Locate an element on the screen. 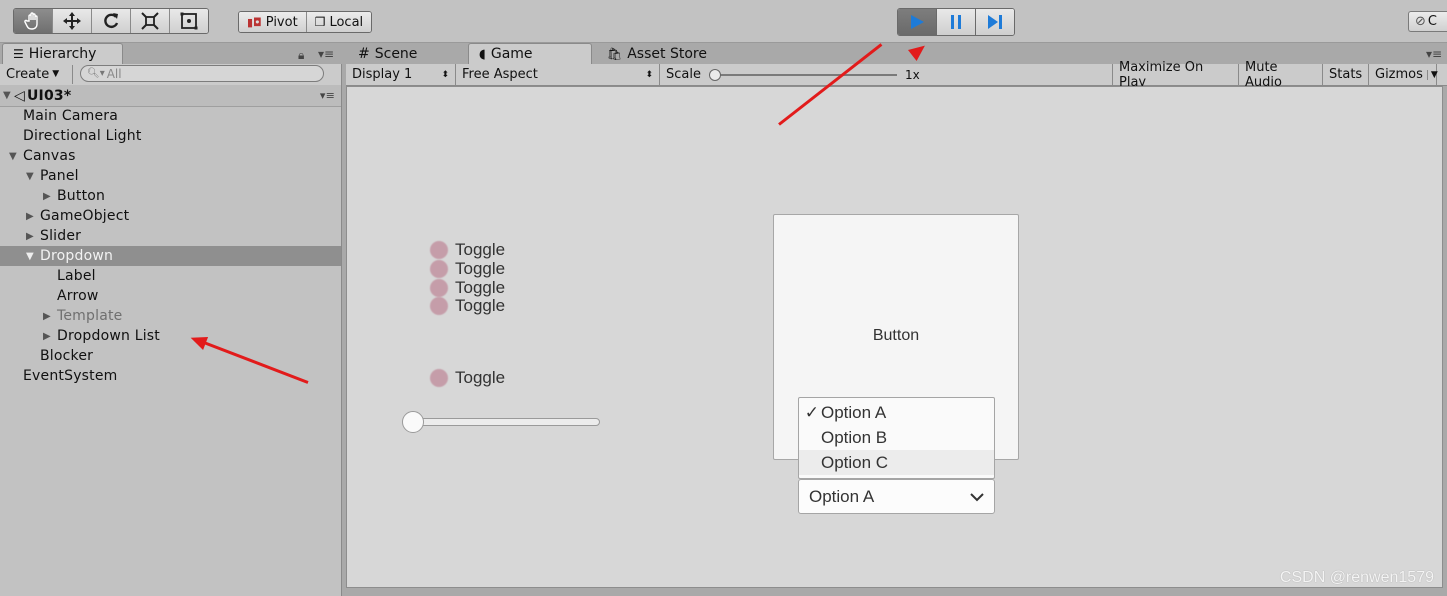  hierarchy-item: Blocker is located at coordinates (170, 356).